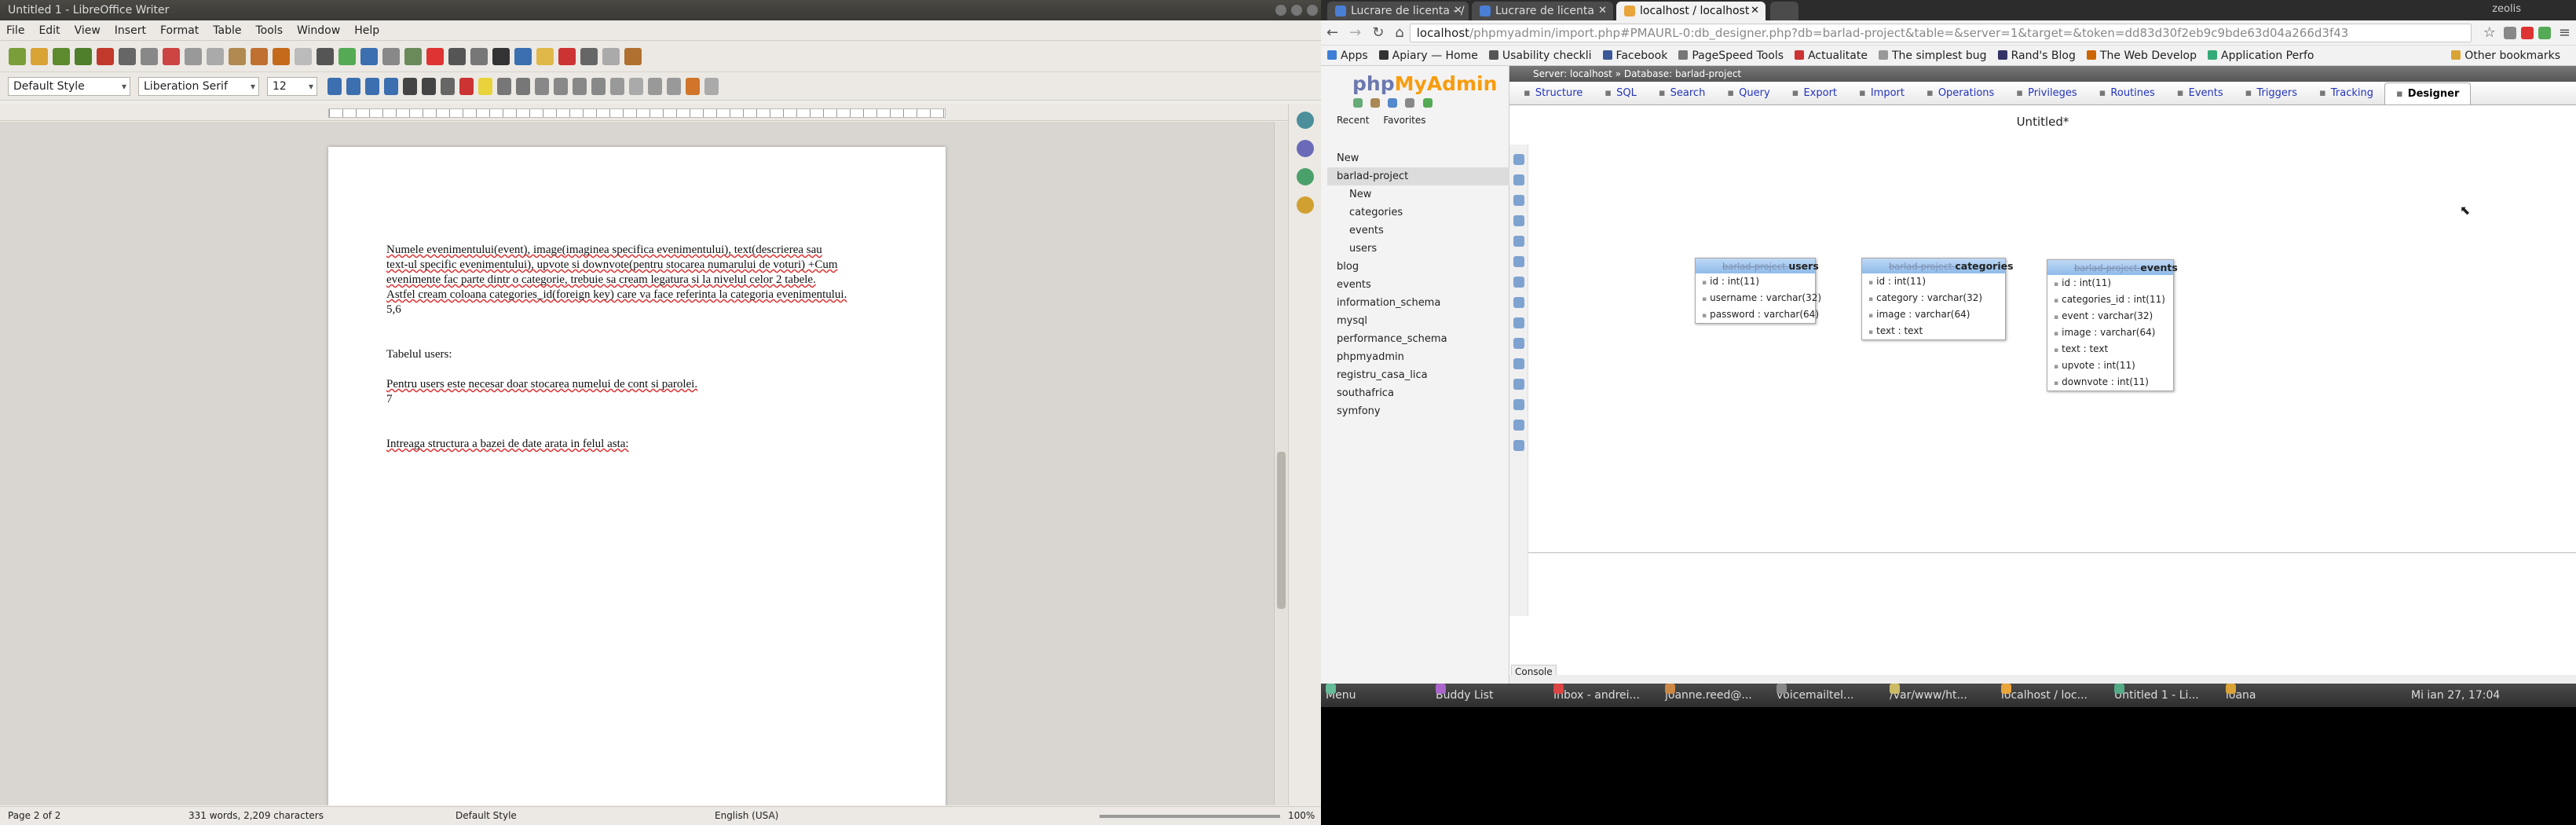 This screenshot has width=2576, height=825. What do you see at coordinates (49, 30) in the screenshot?
I see `menu-edit: Edit` at bounding box center [49, 30].